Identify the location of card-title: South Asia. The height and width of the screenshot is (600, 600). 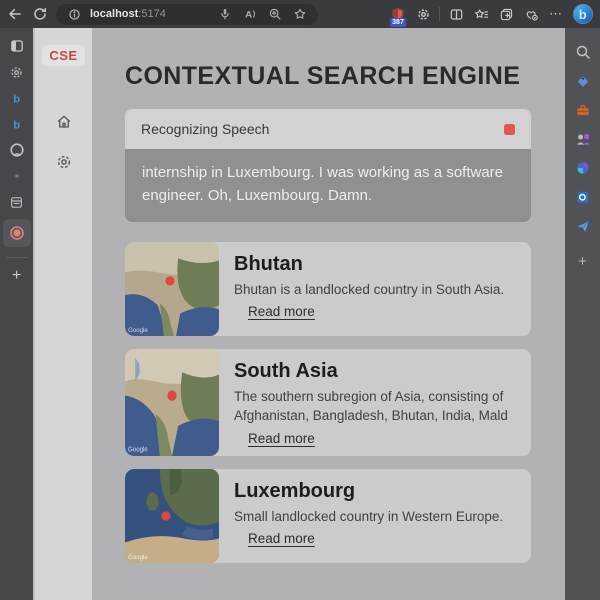
(286, 370).